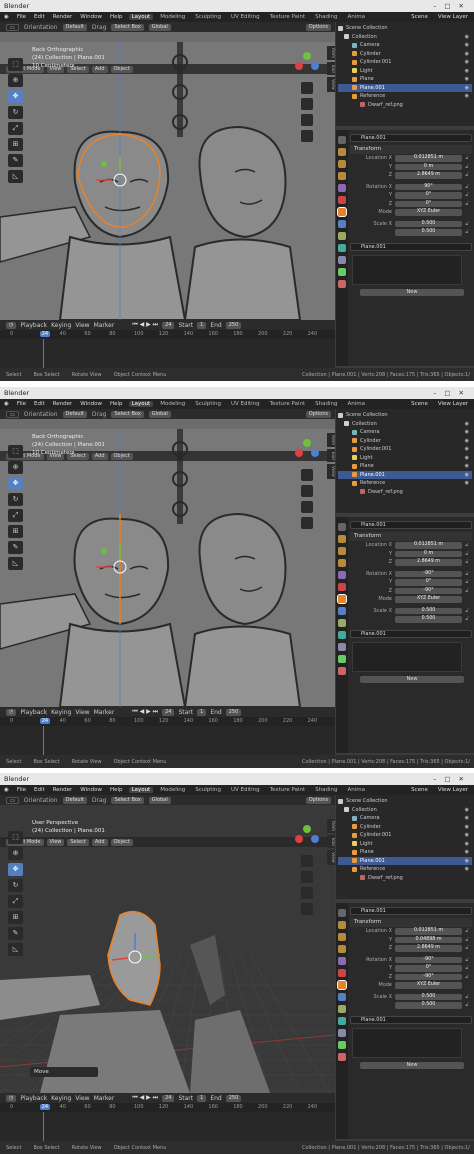 This screenshot has width=474, height=1155. Describe the element at coordinates (428, 186) in the screenshot. I see `rotation-field: 90°` at that location.